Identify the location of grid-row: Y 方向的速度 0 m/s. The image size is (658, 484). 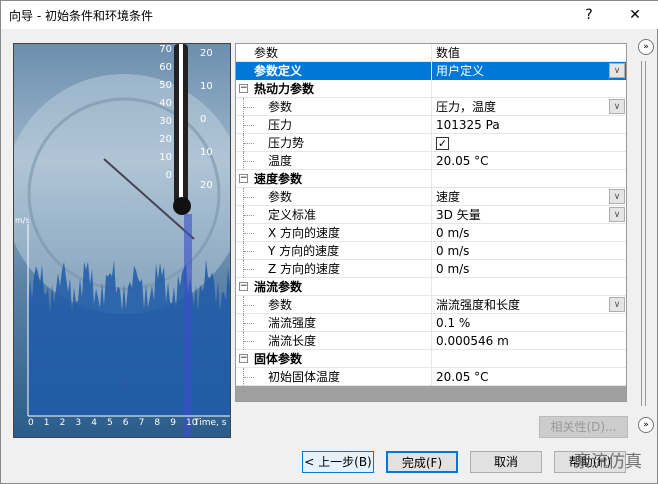
(431, 251).